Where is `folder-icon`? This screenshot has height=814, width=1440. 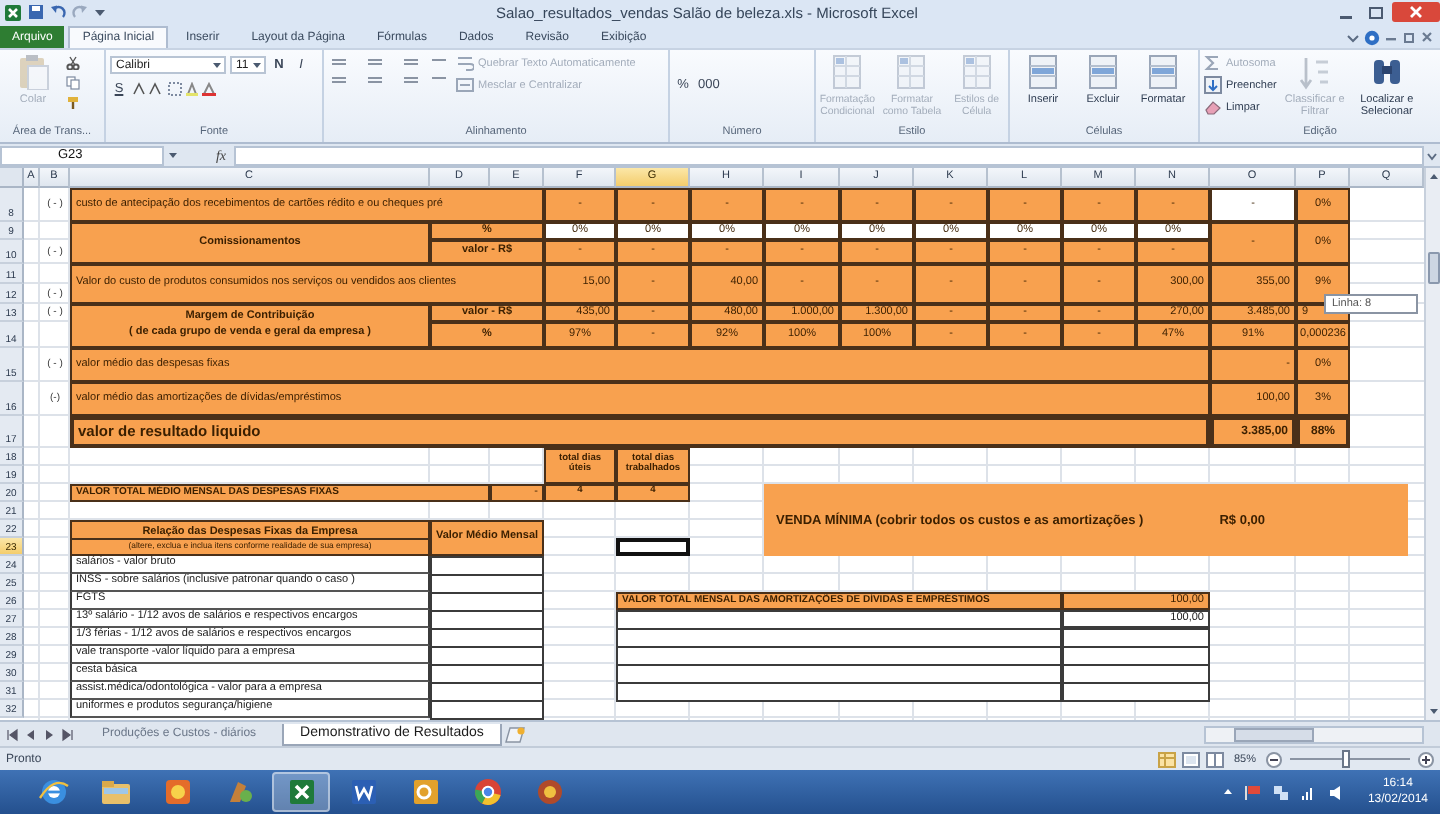 folder-icon is located at coordinates (115, 792).